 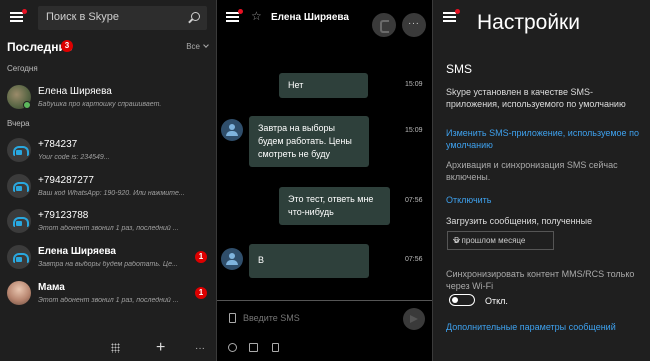 I want to click on sms-input, so click(x=323, y=318).